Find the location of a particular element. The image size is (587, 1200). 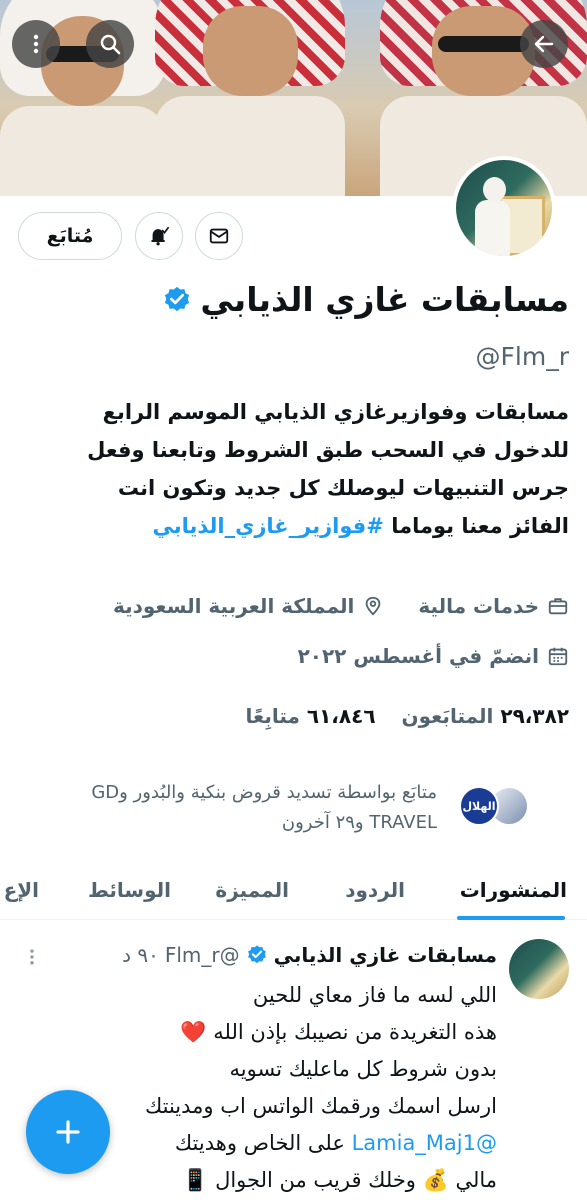

bio-line: جرس التنبيهات ليوصلك كل جديد وتكون انت is located at coordinates (343, 488).